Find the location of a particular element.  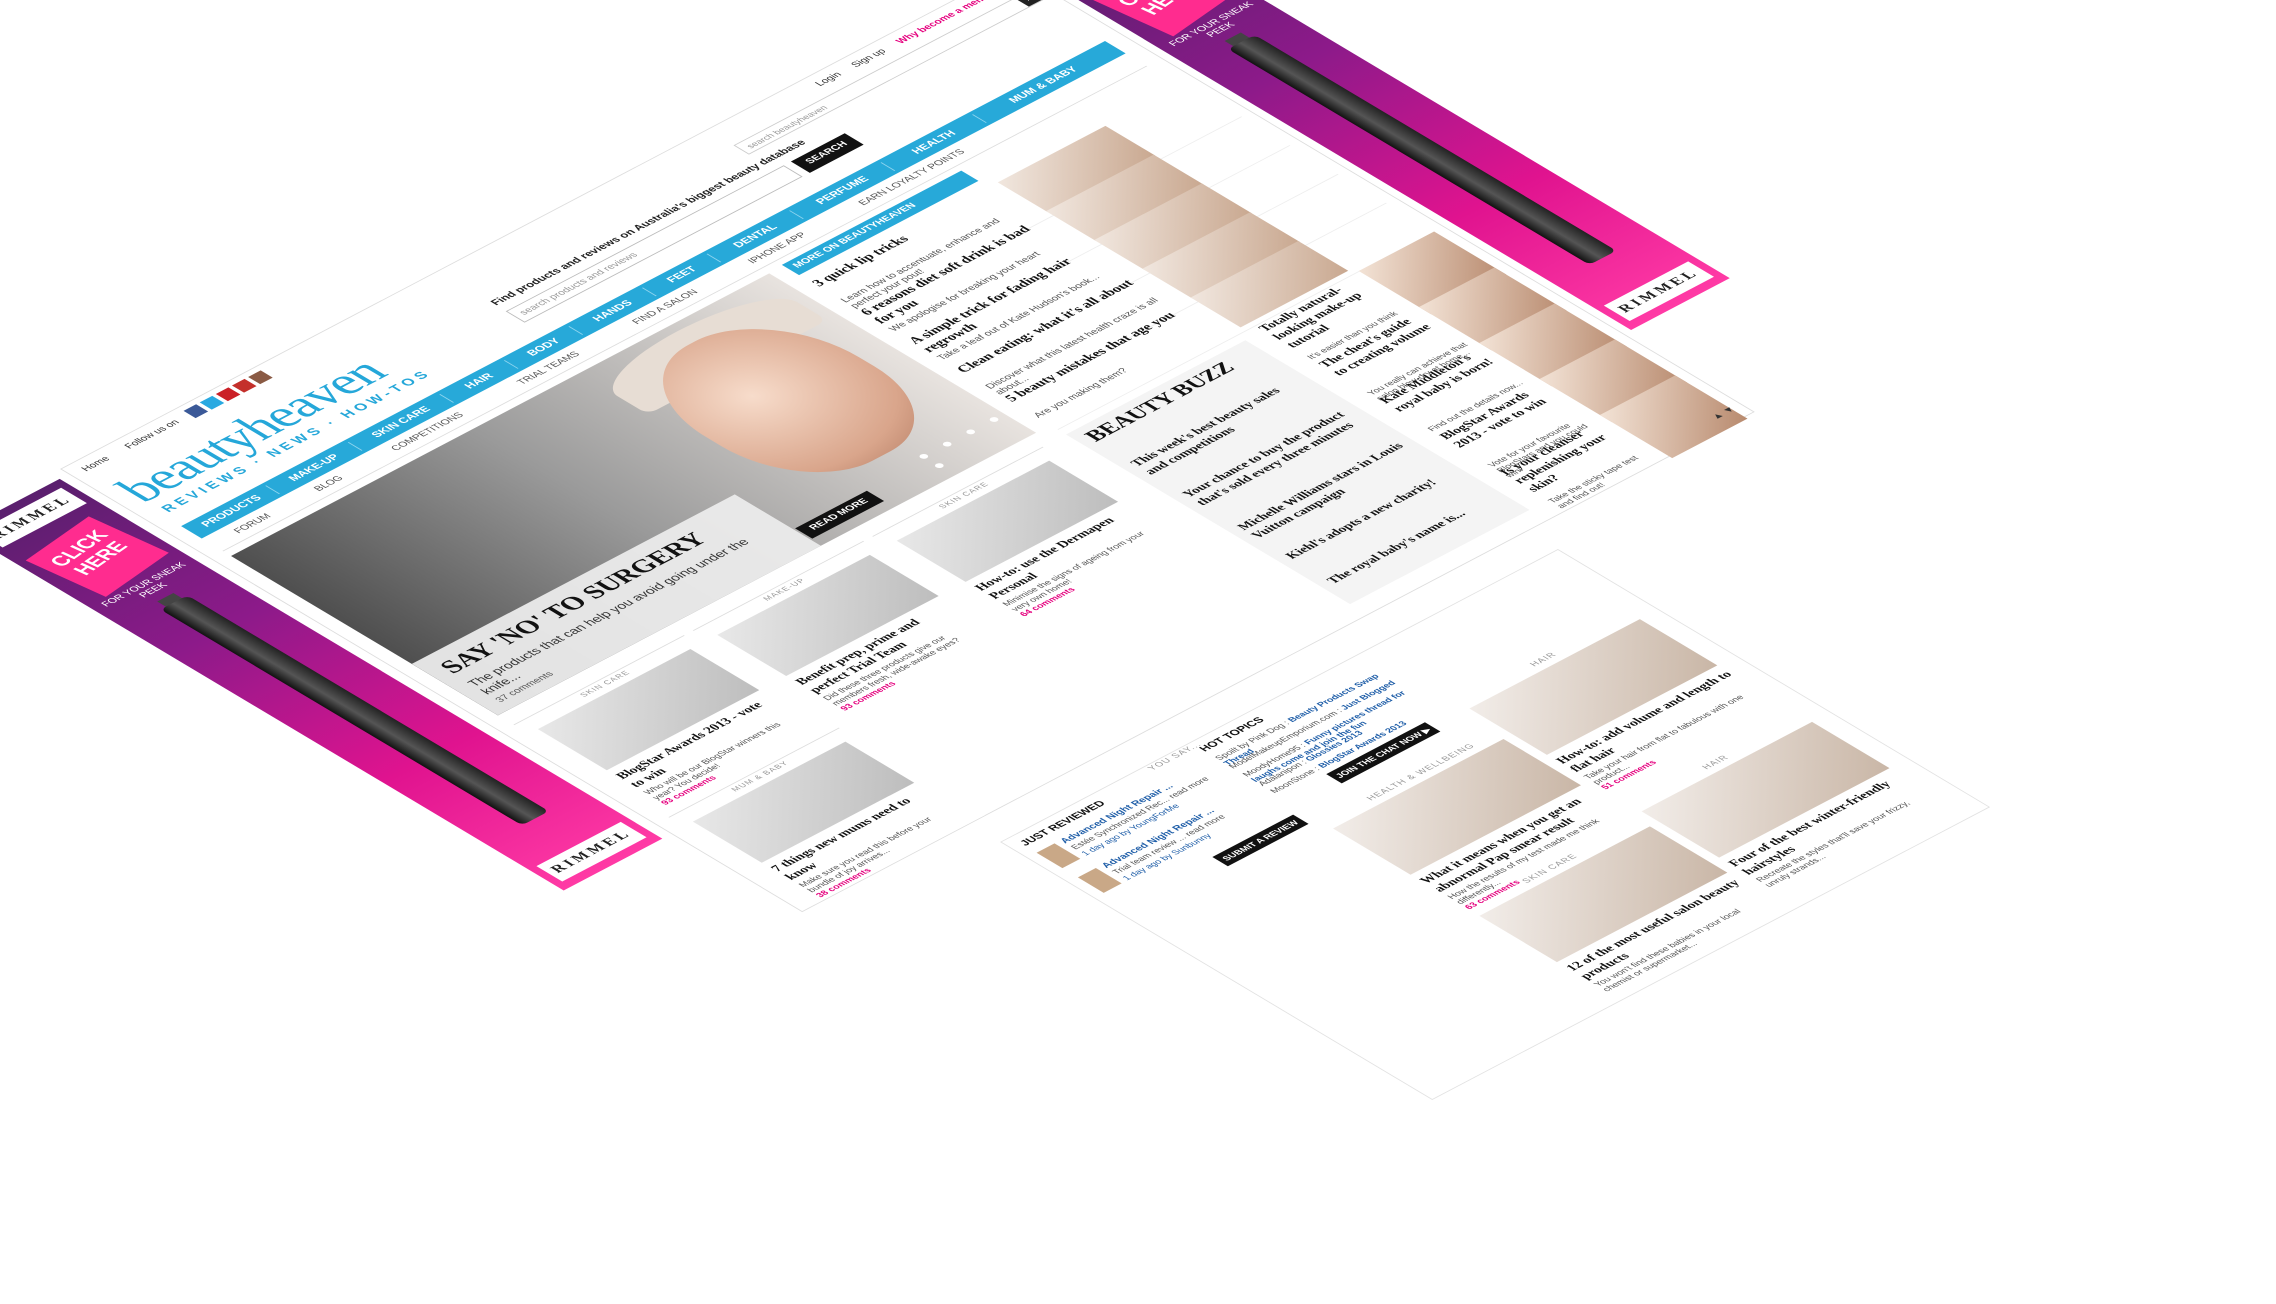

read-more-button: READ MORE is located at coordinates (840, 514).